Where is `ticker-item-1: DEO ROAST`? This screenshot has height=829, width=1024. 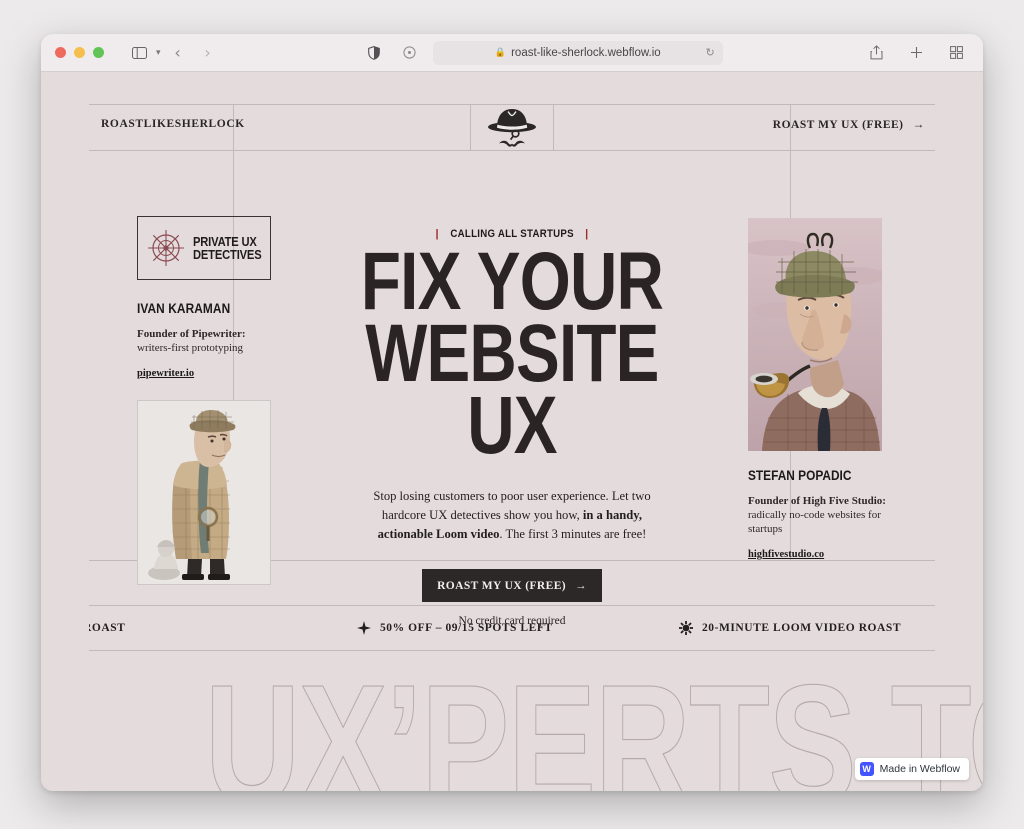
ticker-item-1: DEO ROAST is located at coordinates (107, 628).